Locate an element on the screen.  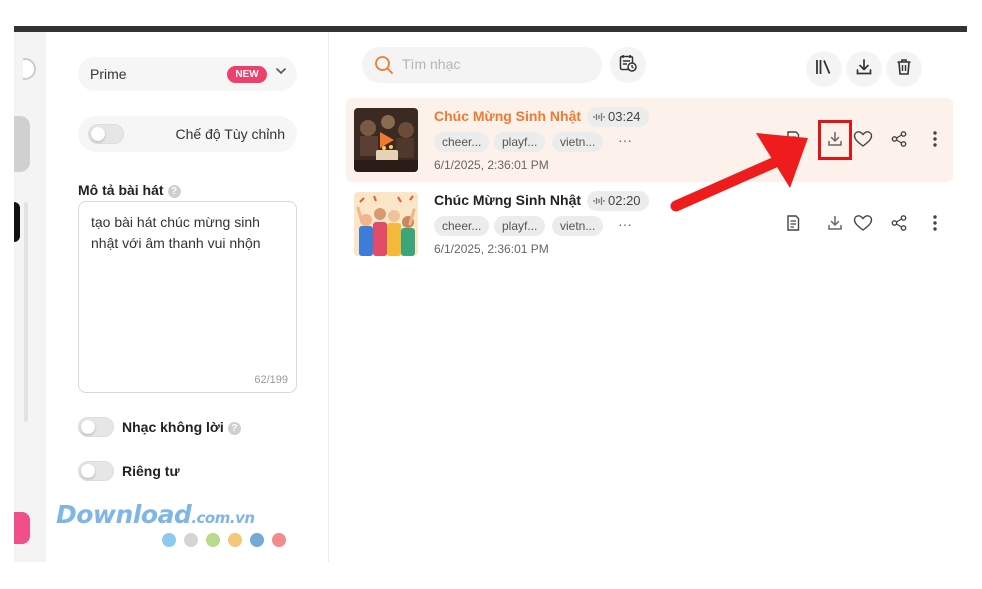
sidebar-avatar is located at coordinates (29, 69).